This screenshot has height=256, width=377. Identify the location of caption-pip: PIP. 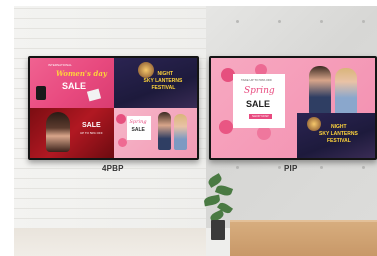
(291, 168).